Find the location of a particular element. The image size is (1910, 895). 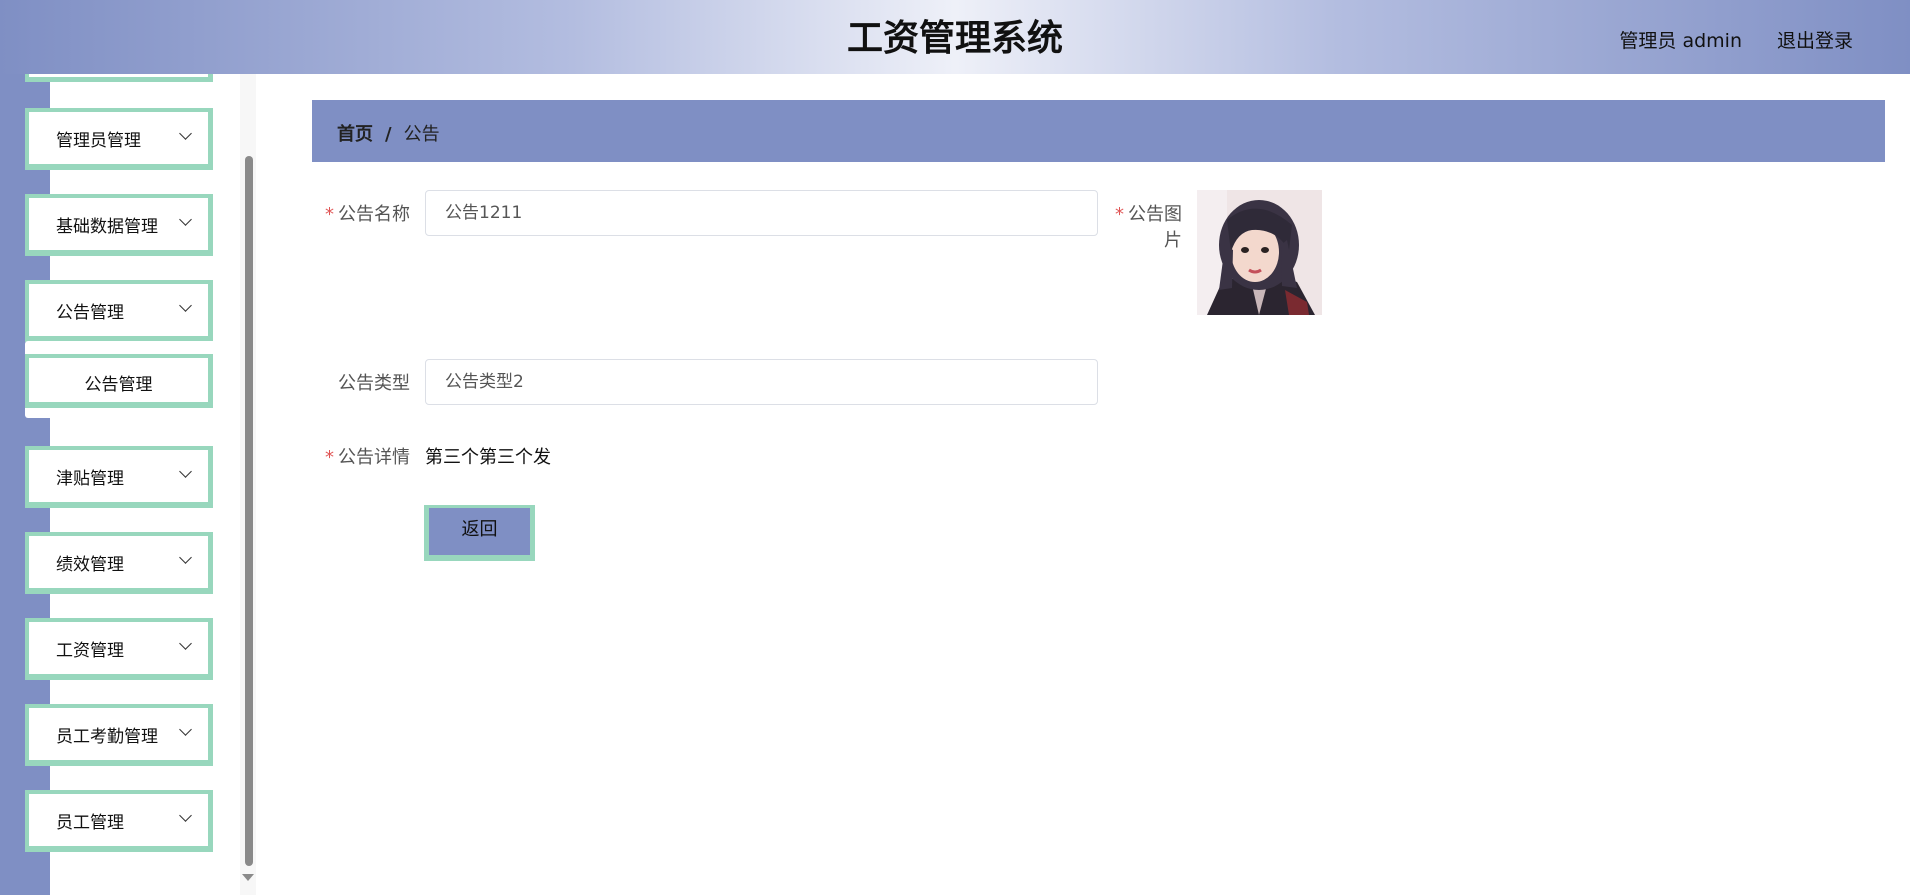

current-user-label: 管理员 admin is located at coordinates (1680, 41).